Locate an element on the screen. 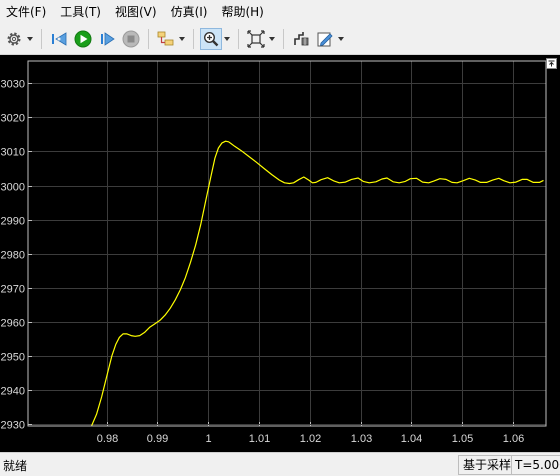 This screenshot has width=560, height=476. toolbar is located at coordinates (280, 39).